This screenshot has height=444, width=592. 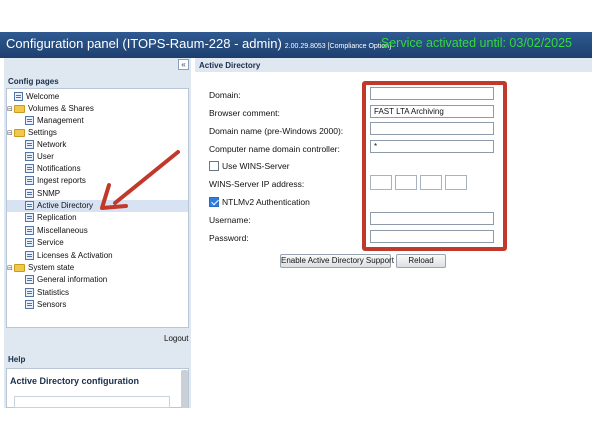 I want to click on username-label: Username:, so click(x=230, y=220).